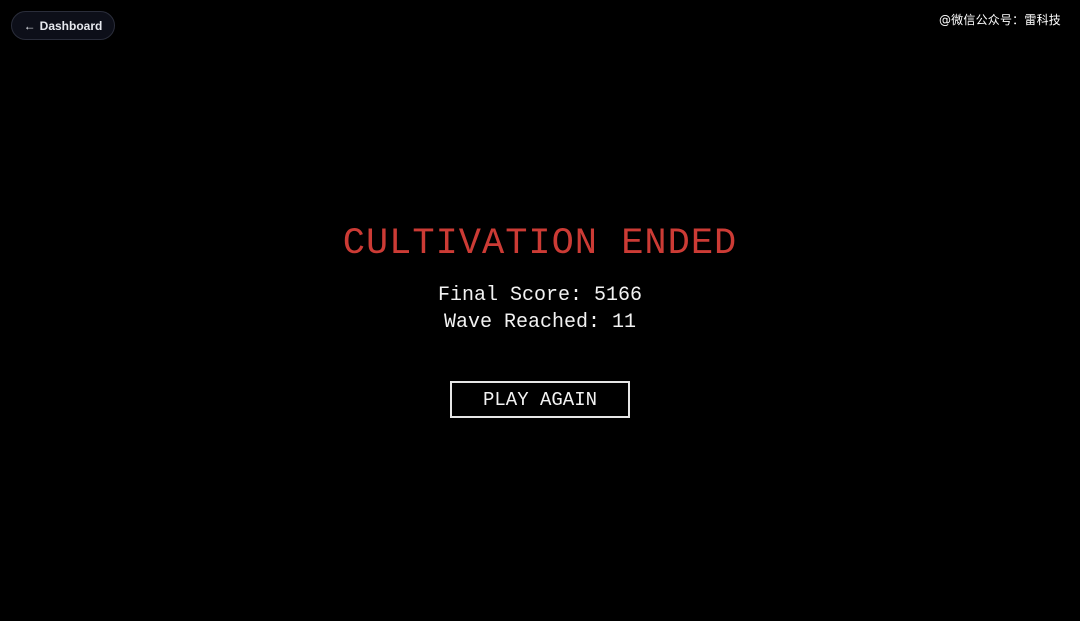  What do you see at coordinates (29, 25) in the screenshot?
I see `arrow-left-icon: ←` at bounding box center [29, 25].